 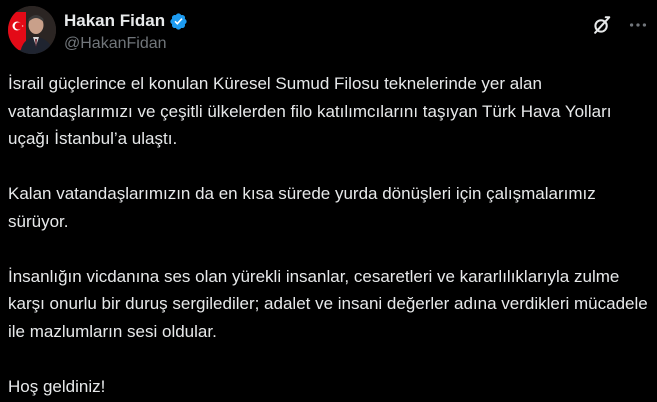 I want to click on header-actions, so click(x=620, y=25).